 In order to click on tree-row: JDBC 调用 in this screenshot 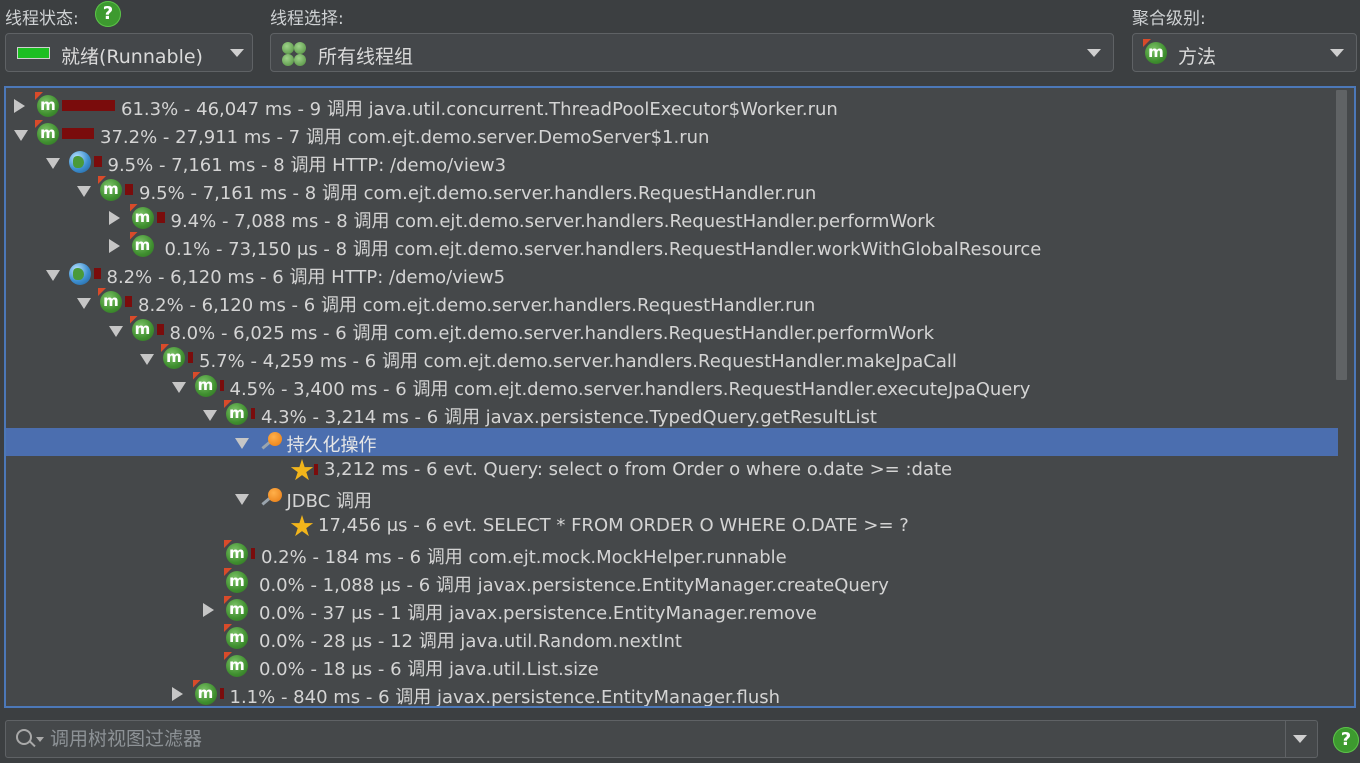, I will do `click(672, 498)`.